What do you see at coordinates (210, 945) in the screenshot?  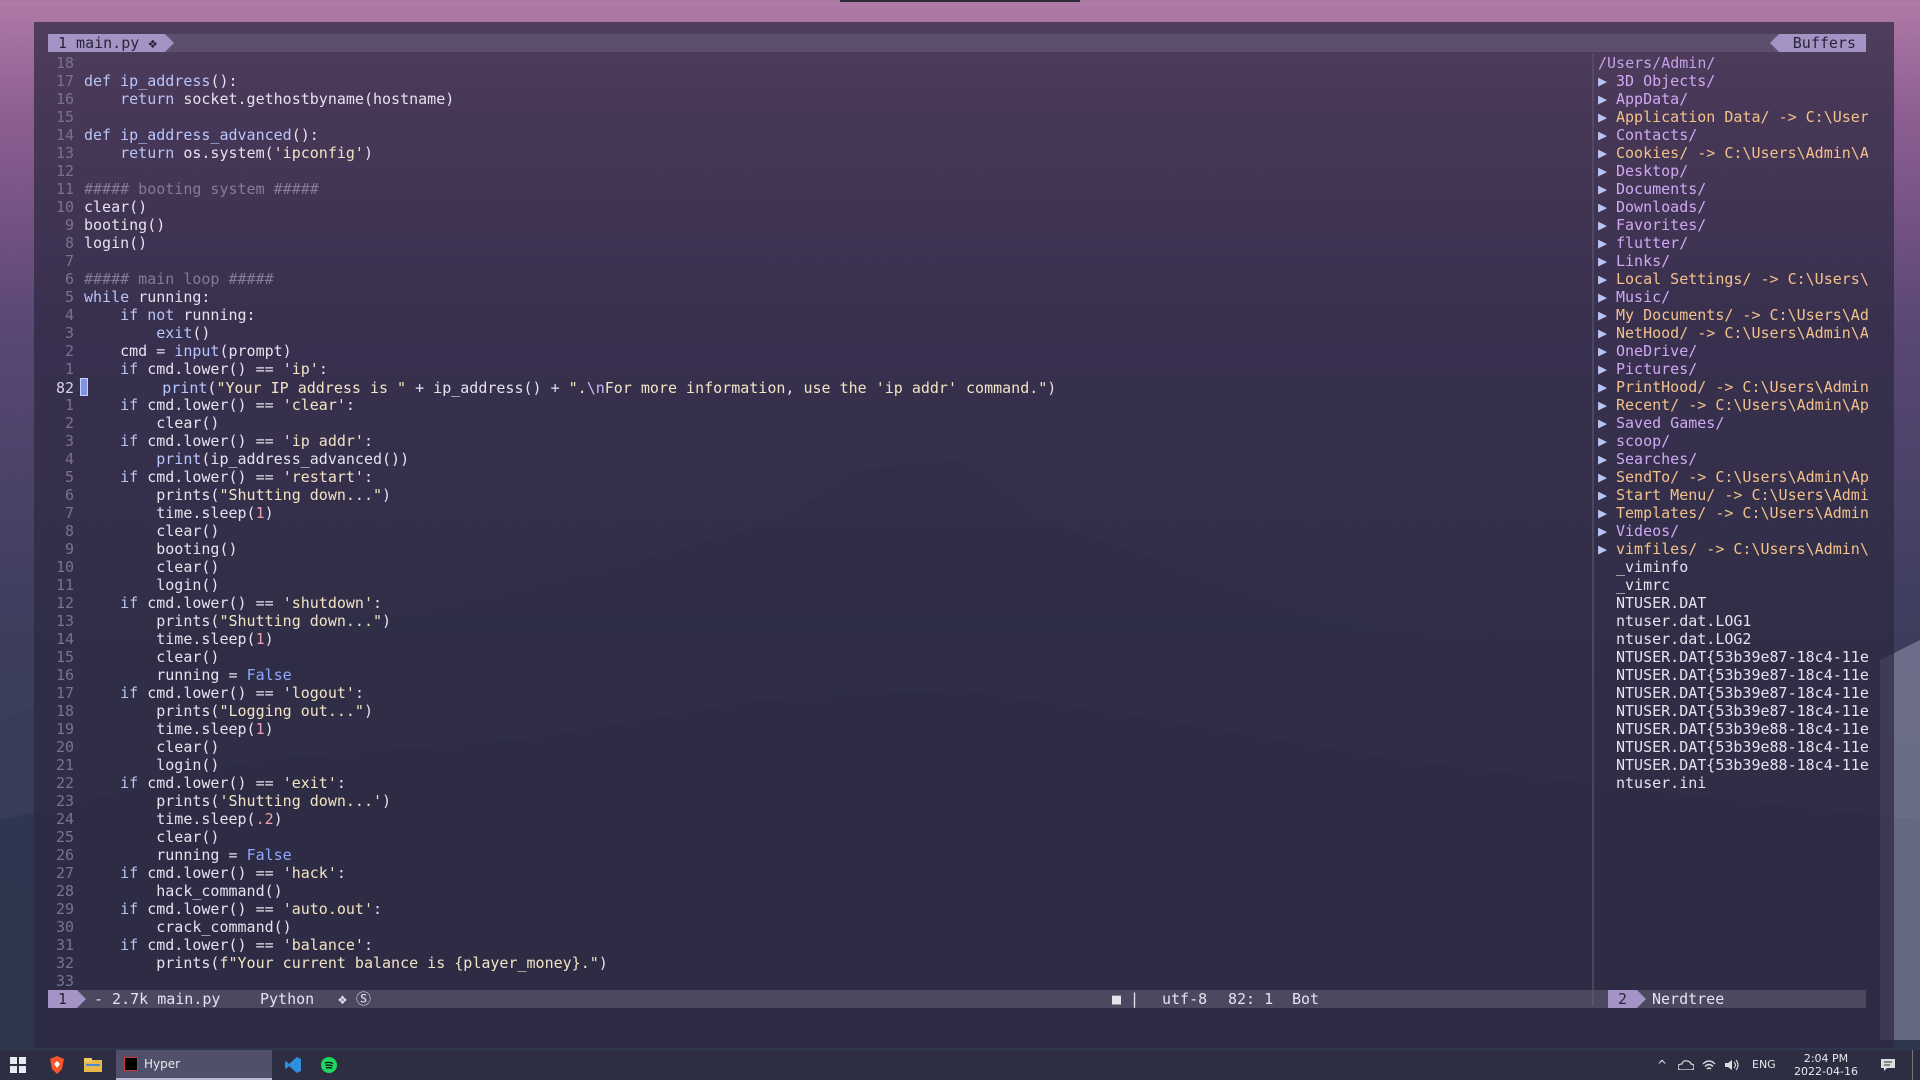 I see `code-line: 31 if cmd.lower() == 'balance':` at bounding box center [210, 945].